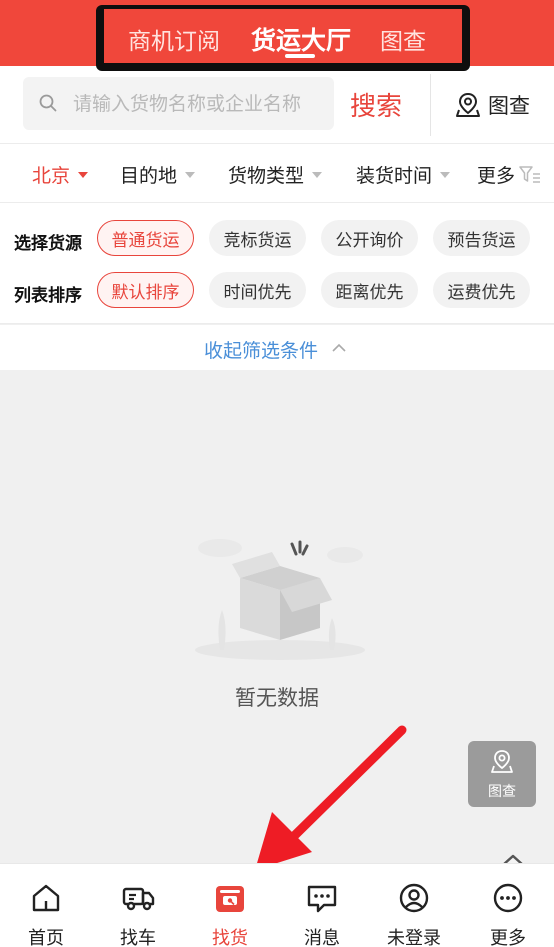 The height and width of the screenshot is (947, 554). What do you see at coordinates (481, 238) in the screenshot?
I see `chip-preview-freight: 预告货运` at bounding box center [481, 238].